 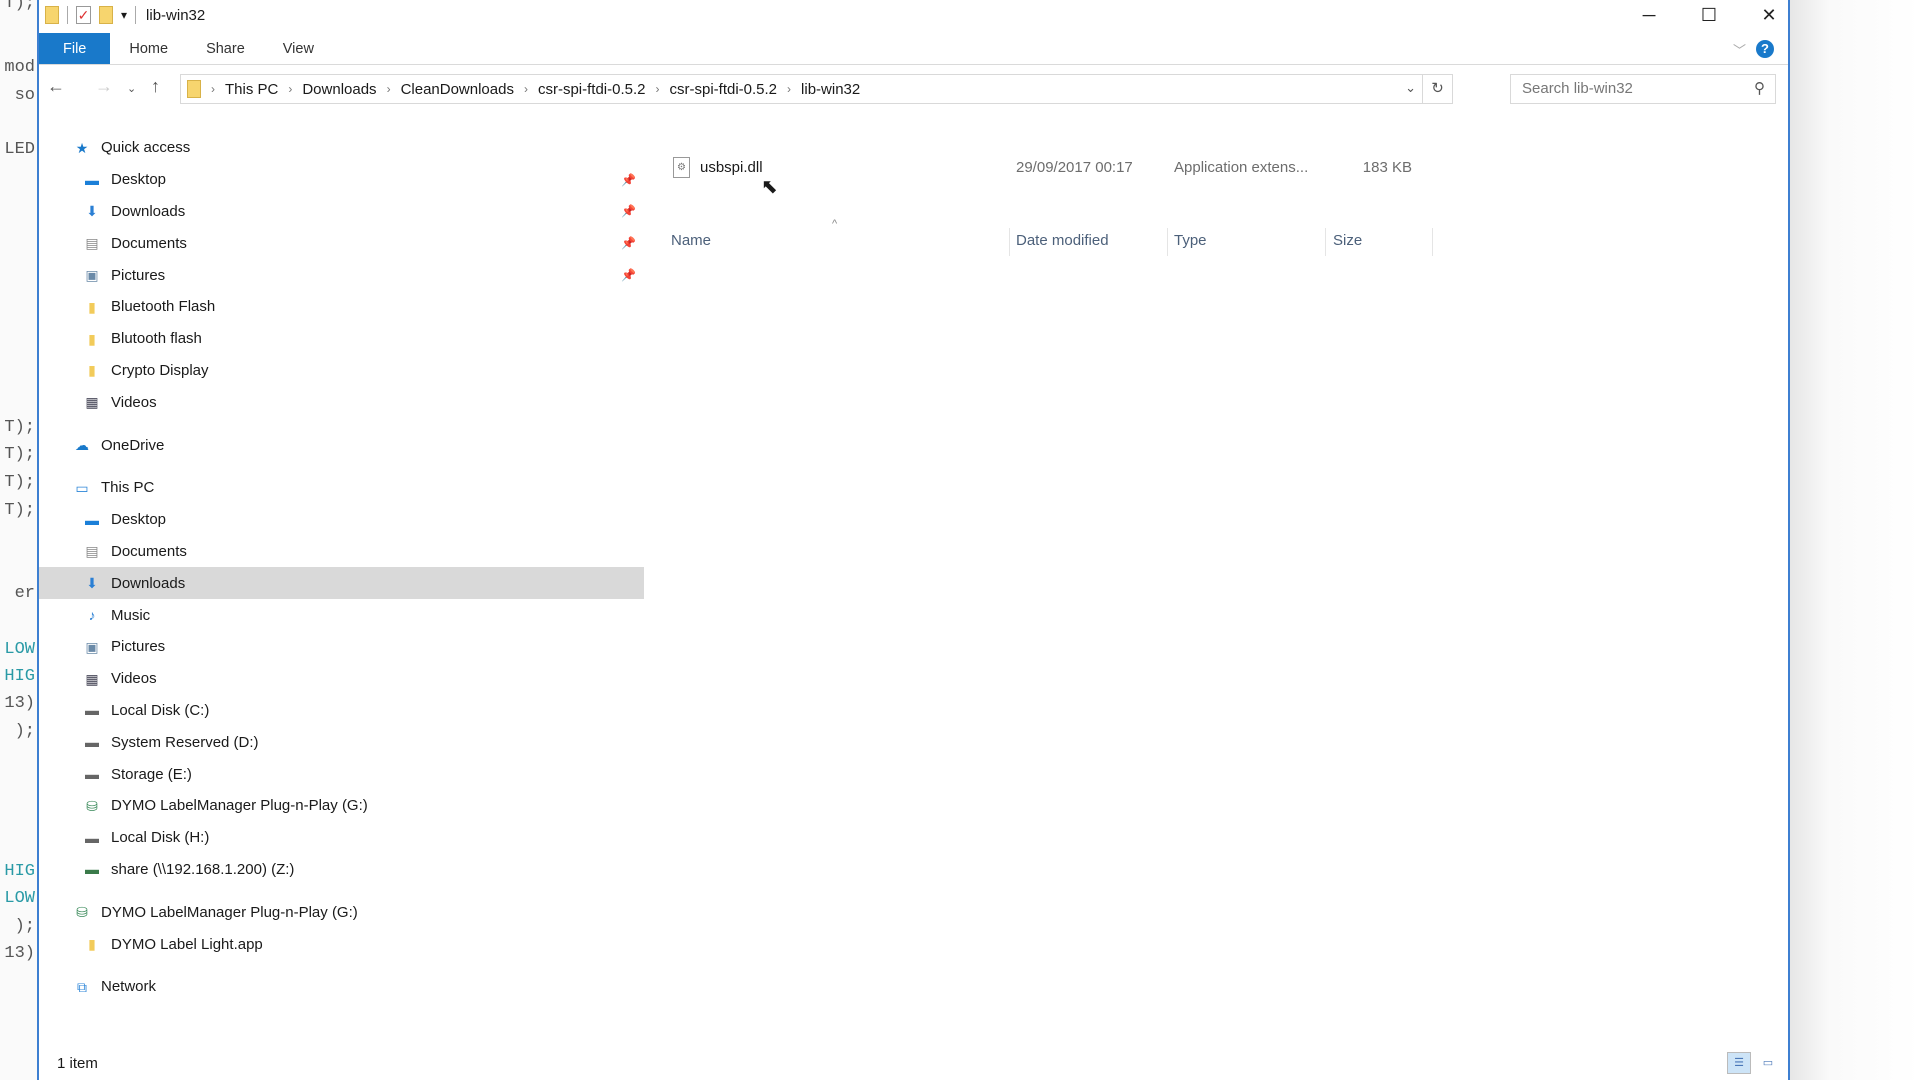 What do you see at coordinates (341, 774) in the screenshot?
I see `sidebar-item: ▬ Storage (E:)` at bounding box center [341, 774].